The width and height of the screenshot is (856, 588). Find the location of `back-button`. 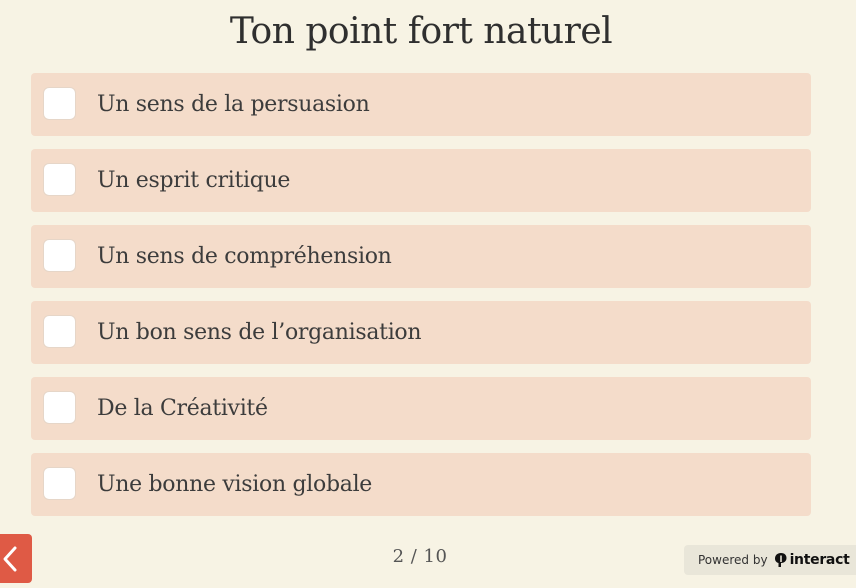

back-button is located at coordinates (16, 558).